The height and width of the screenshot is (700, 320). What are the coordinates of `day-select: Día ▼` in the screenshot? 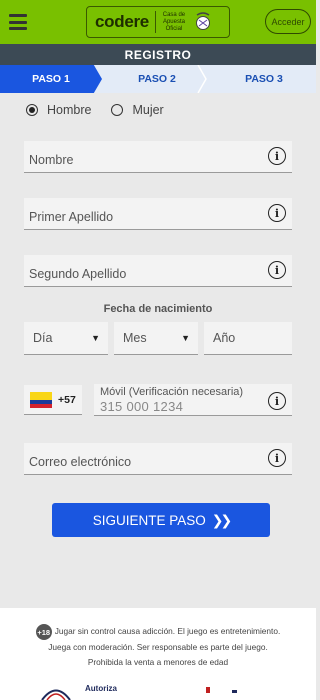 It's located at (66, 338).